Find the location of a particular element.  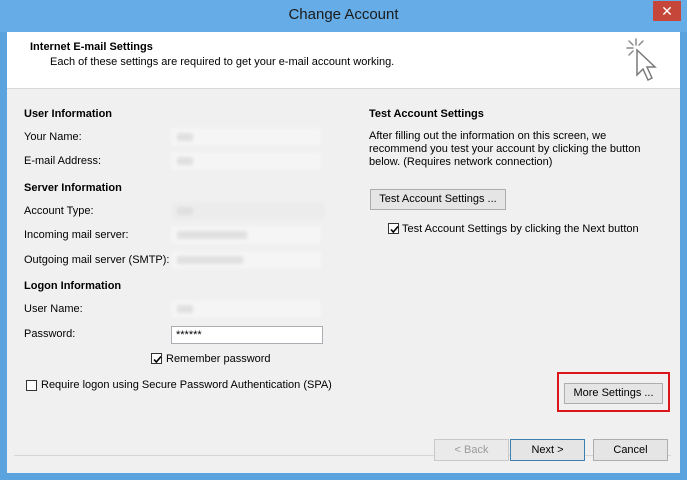

cancel-button: Cancel is located at coordinates (630, 450).